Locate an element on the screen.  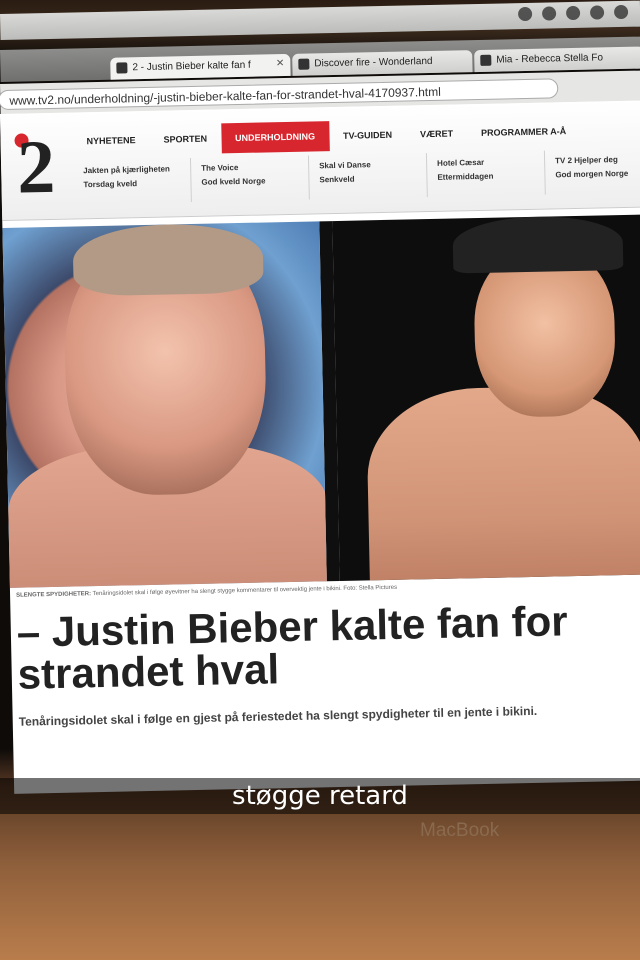
sync-icon is located at coordinates (525, 14).